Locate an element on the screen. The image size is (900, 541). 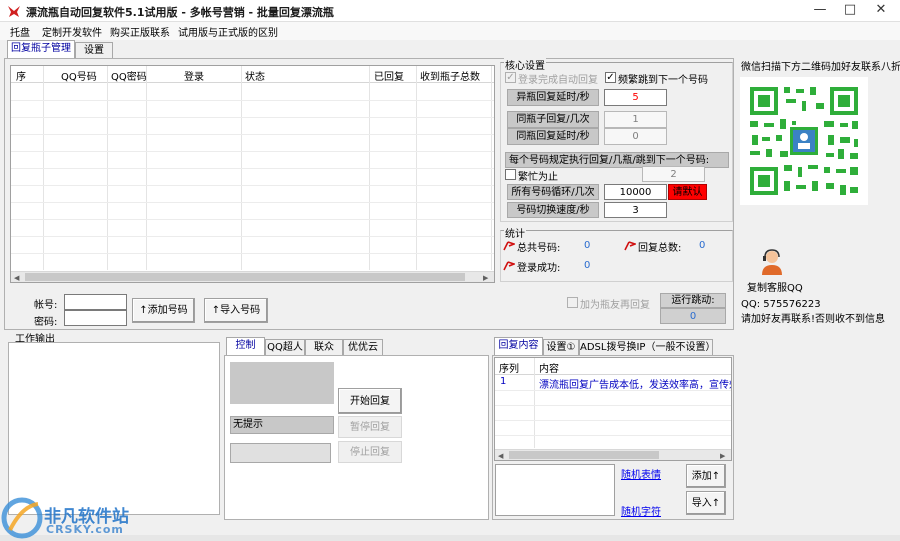
busy-jump-next-checkbox: ✓ is located at coordinates (610, 77).